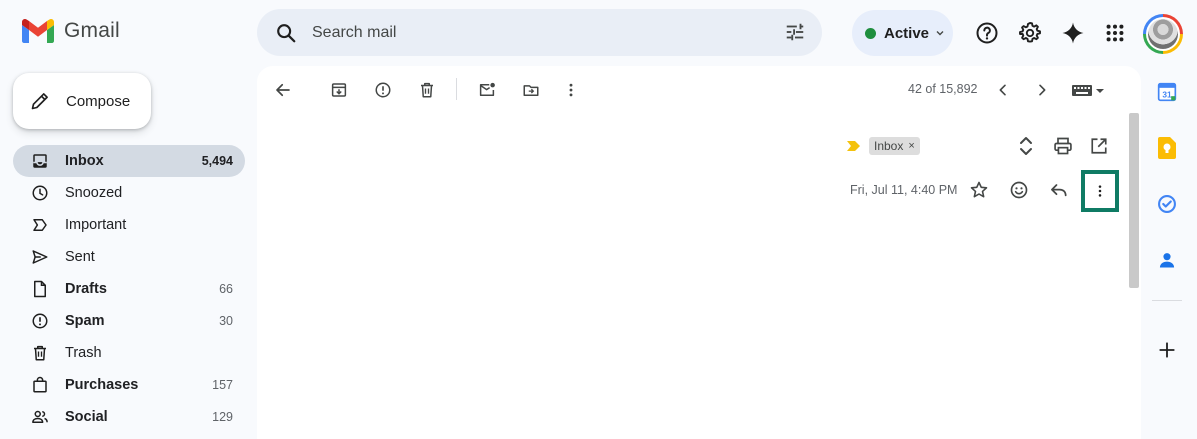 This screenshot has width=1197, height=439. I want to click on unread-count: 129, so click(222, 417).